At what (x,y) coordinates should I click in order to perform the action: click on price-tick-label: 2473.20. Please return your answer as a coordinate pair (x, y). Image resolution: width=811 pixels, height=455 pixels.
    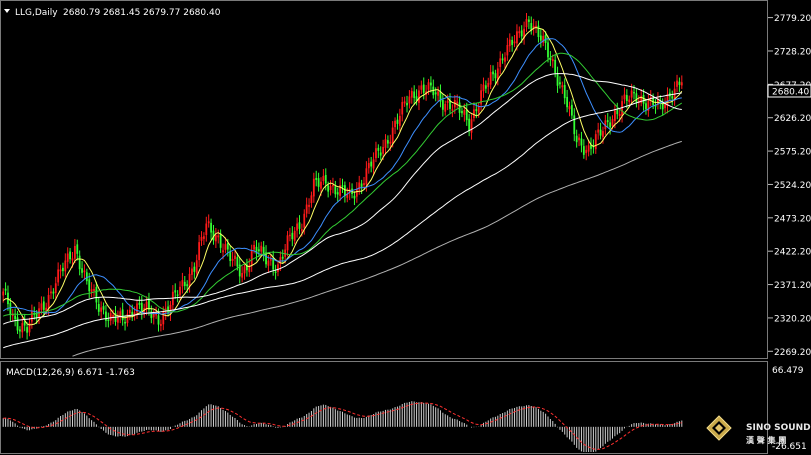
    Looking at the image, I should click on (792, 219).